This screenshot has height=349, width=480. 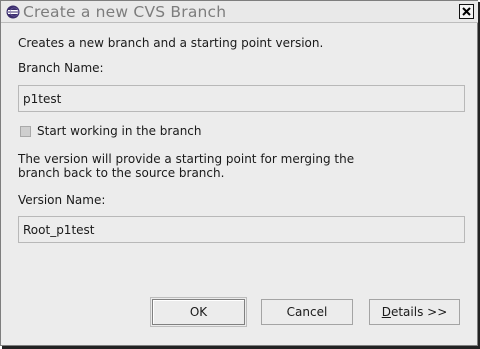 What do you see at coordinates (419, 312) in the screenshot?
I see `details-label: etails >>` at bounding box center [419, 312].